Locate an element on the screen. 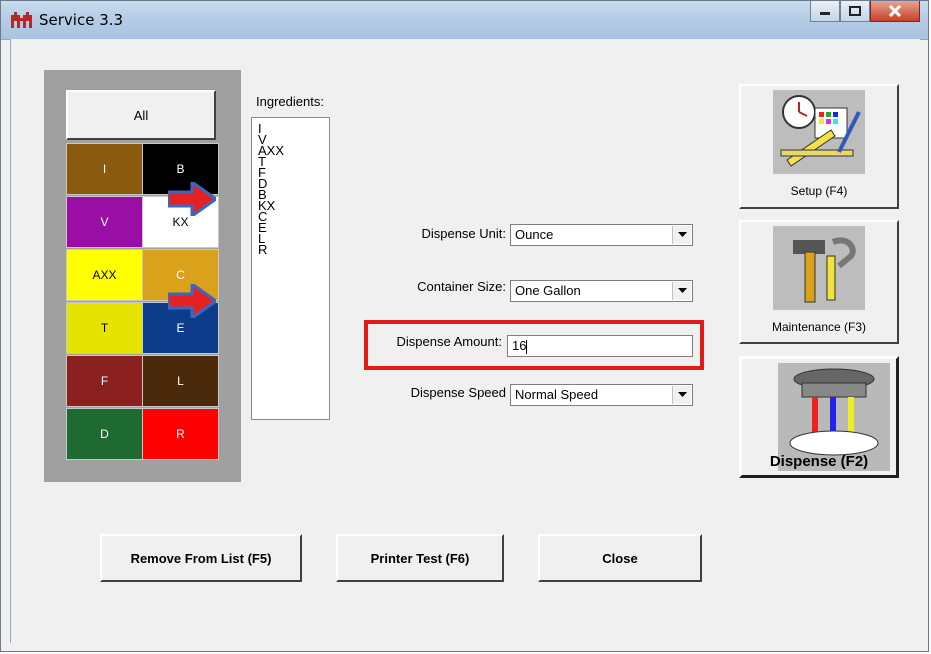  ingredient-item: L is located at coordinates (293, 238).